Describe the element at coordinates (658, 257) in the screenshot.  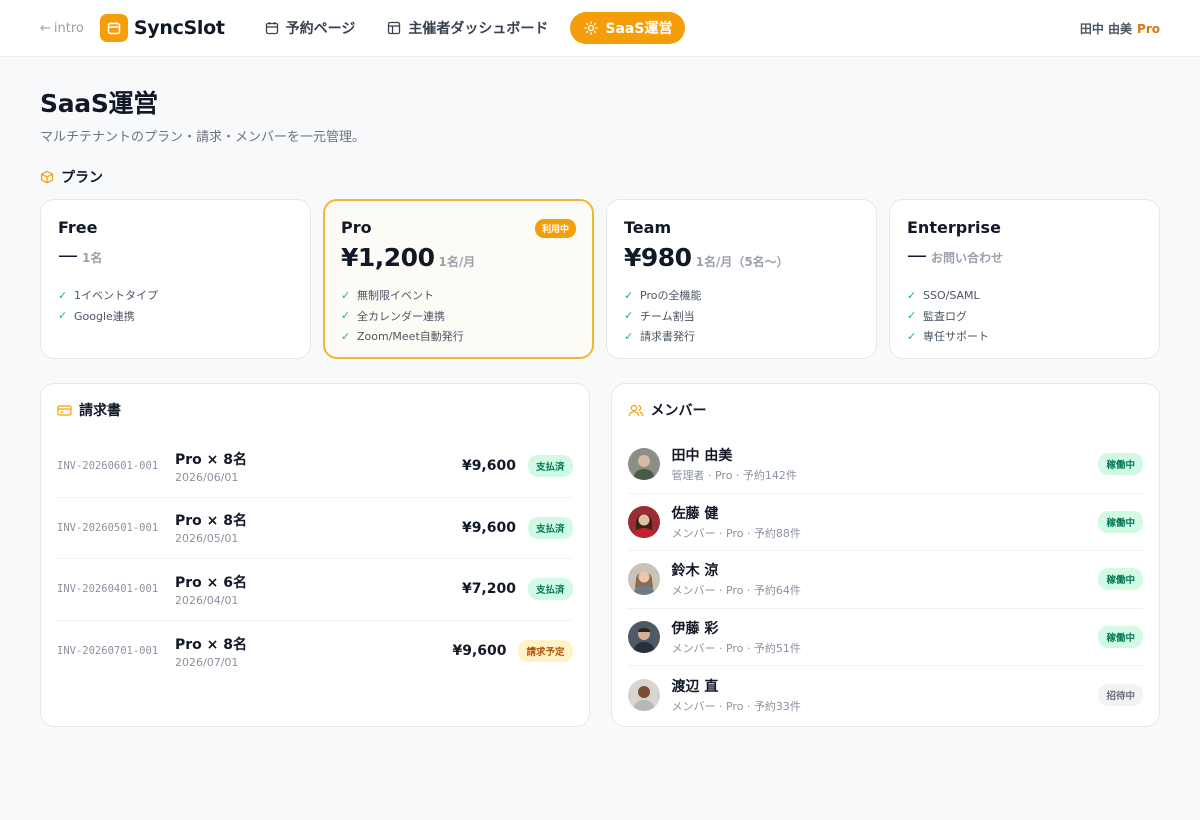
I see `plan-price: ¥980` at that location.